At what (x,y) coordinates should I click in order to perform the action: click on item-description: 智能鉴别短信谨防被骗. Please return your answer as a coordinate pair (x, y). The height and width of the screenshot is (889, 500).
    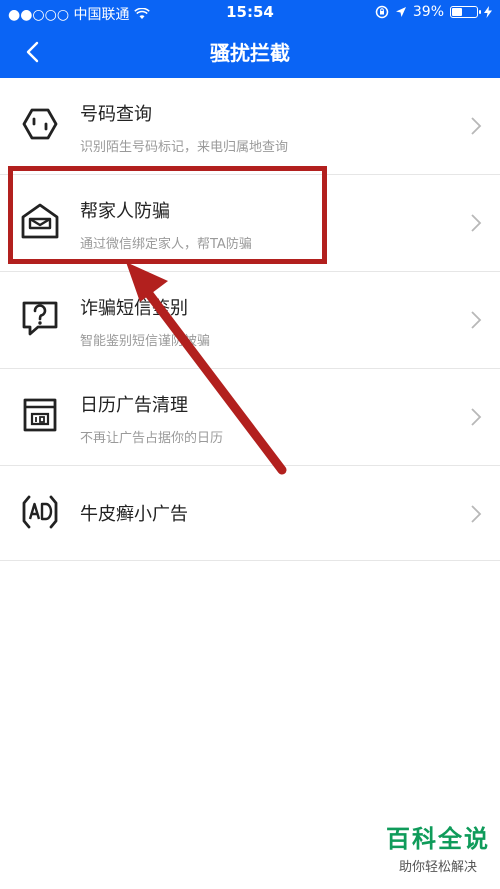
    Looking at the image, I should click on (145, 341).